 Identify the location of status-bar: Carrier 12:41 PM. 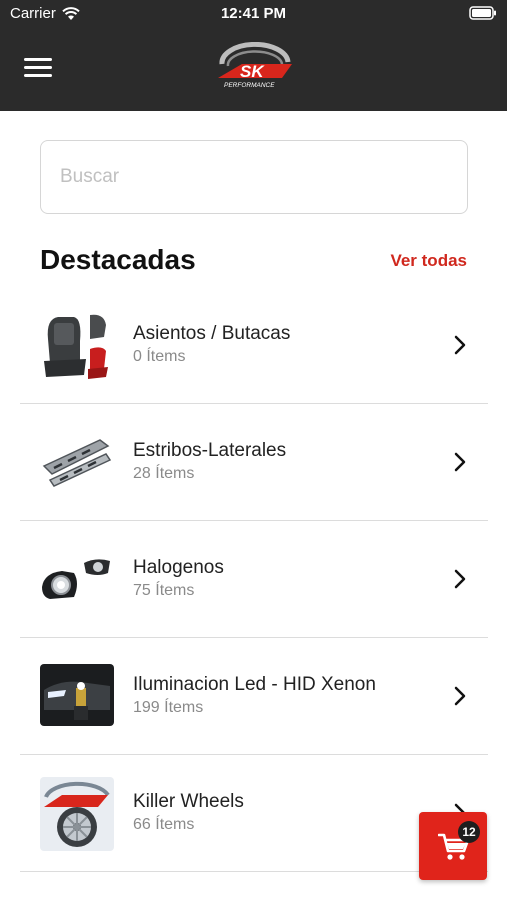
(253, 14).